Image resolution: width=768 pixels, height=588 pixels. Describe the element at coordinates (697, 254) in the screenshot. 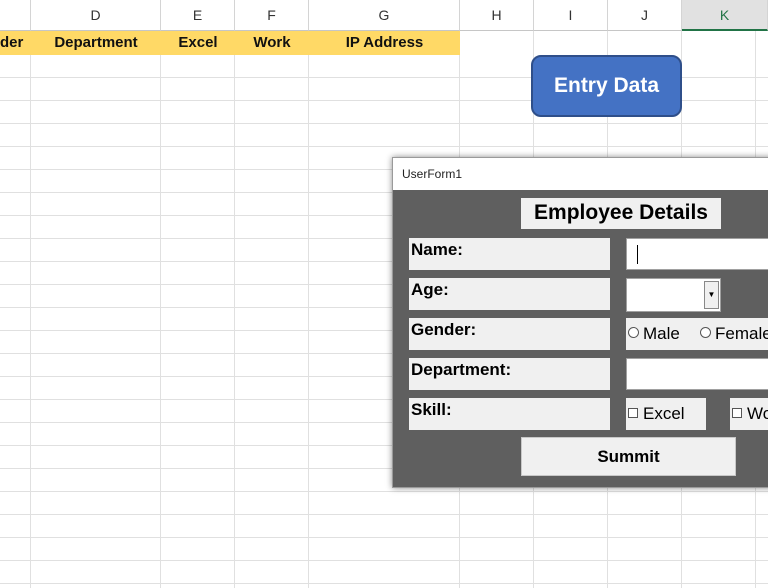

I see `name-input` at that location.